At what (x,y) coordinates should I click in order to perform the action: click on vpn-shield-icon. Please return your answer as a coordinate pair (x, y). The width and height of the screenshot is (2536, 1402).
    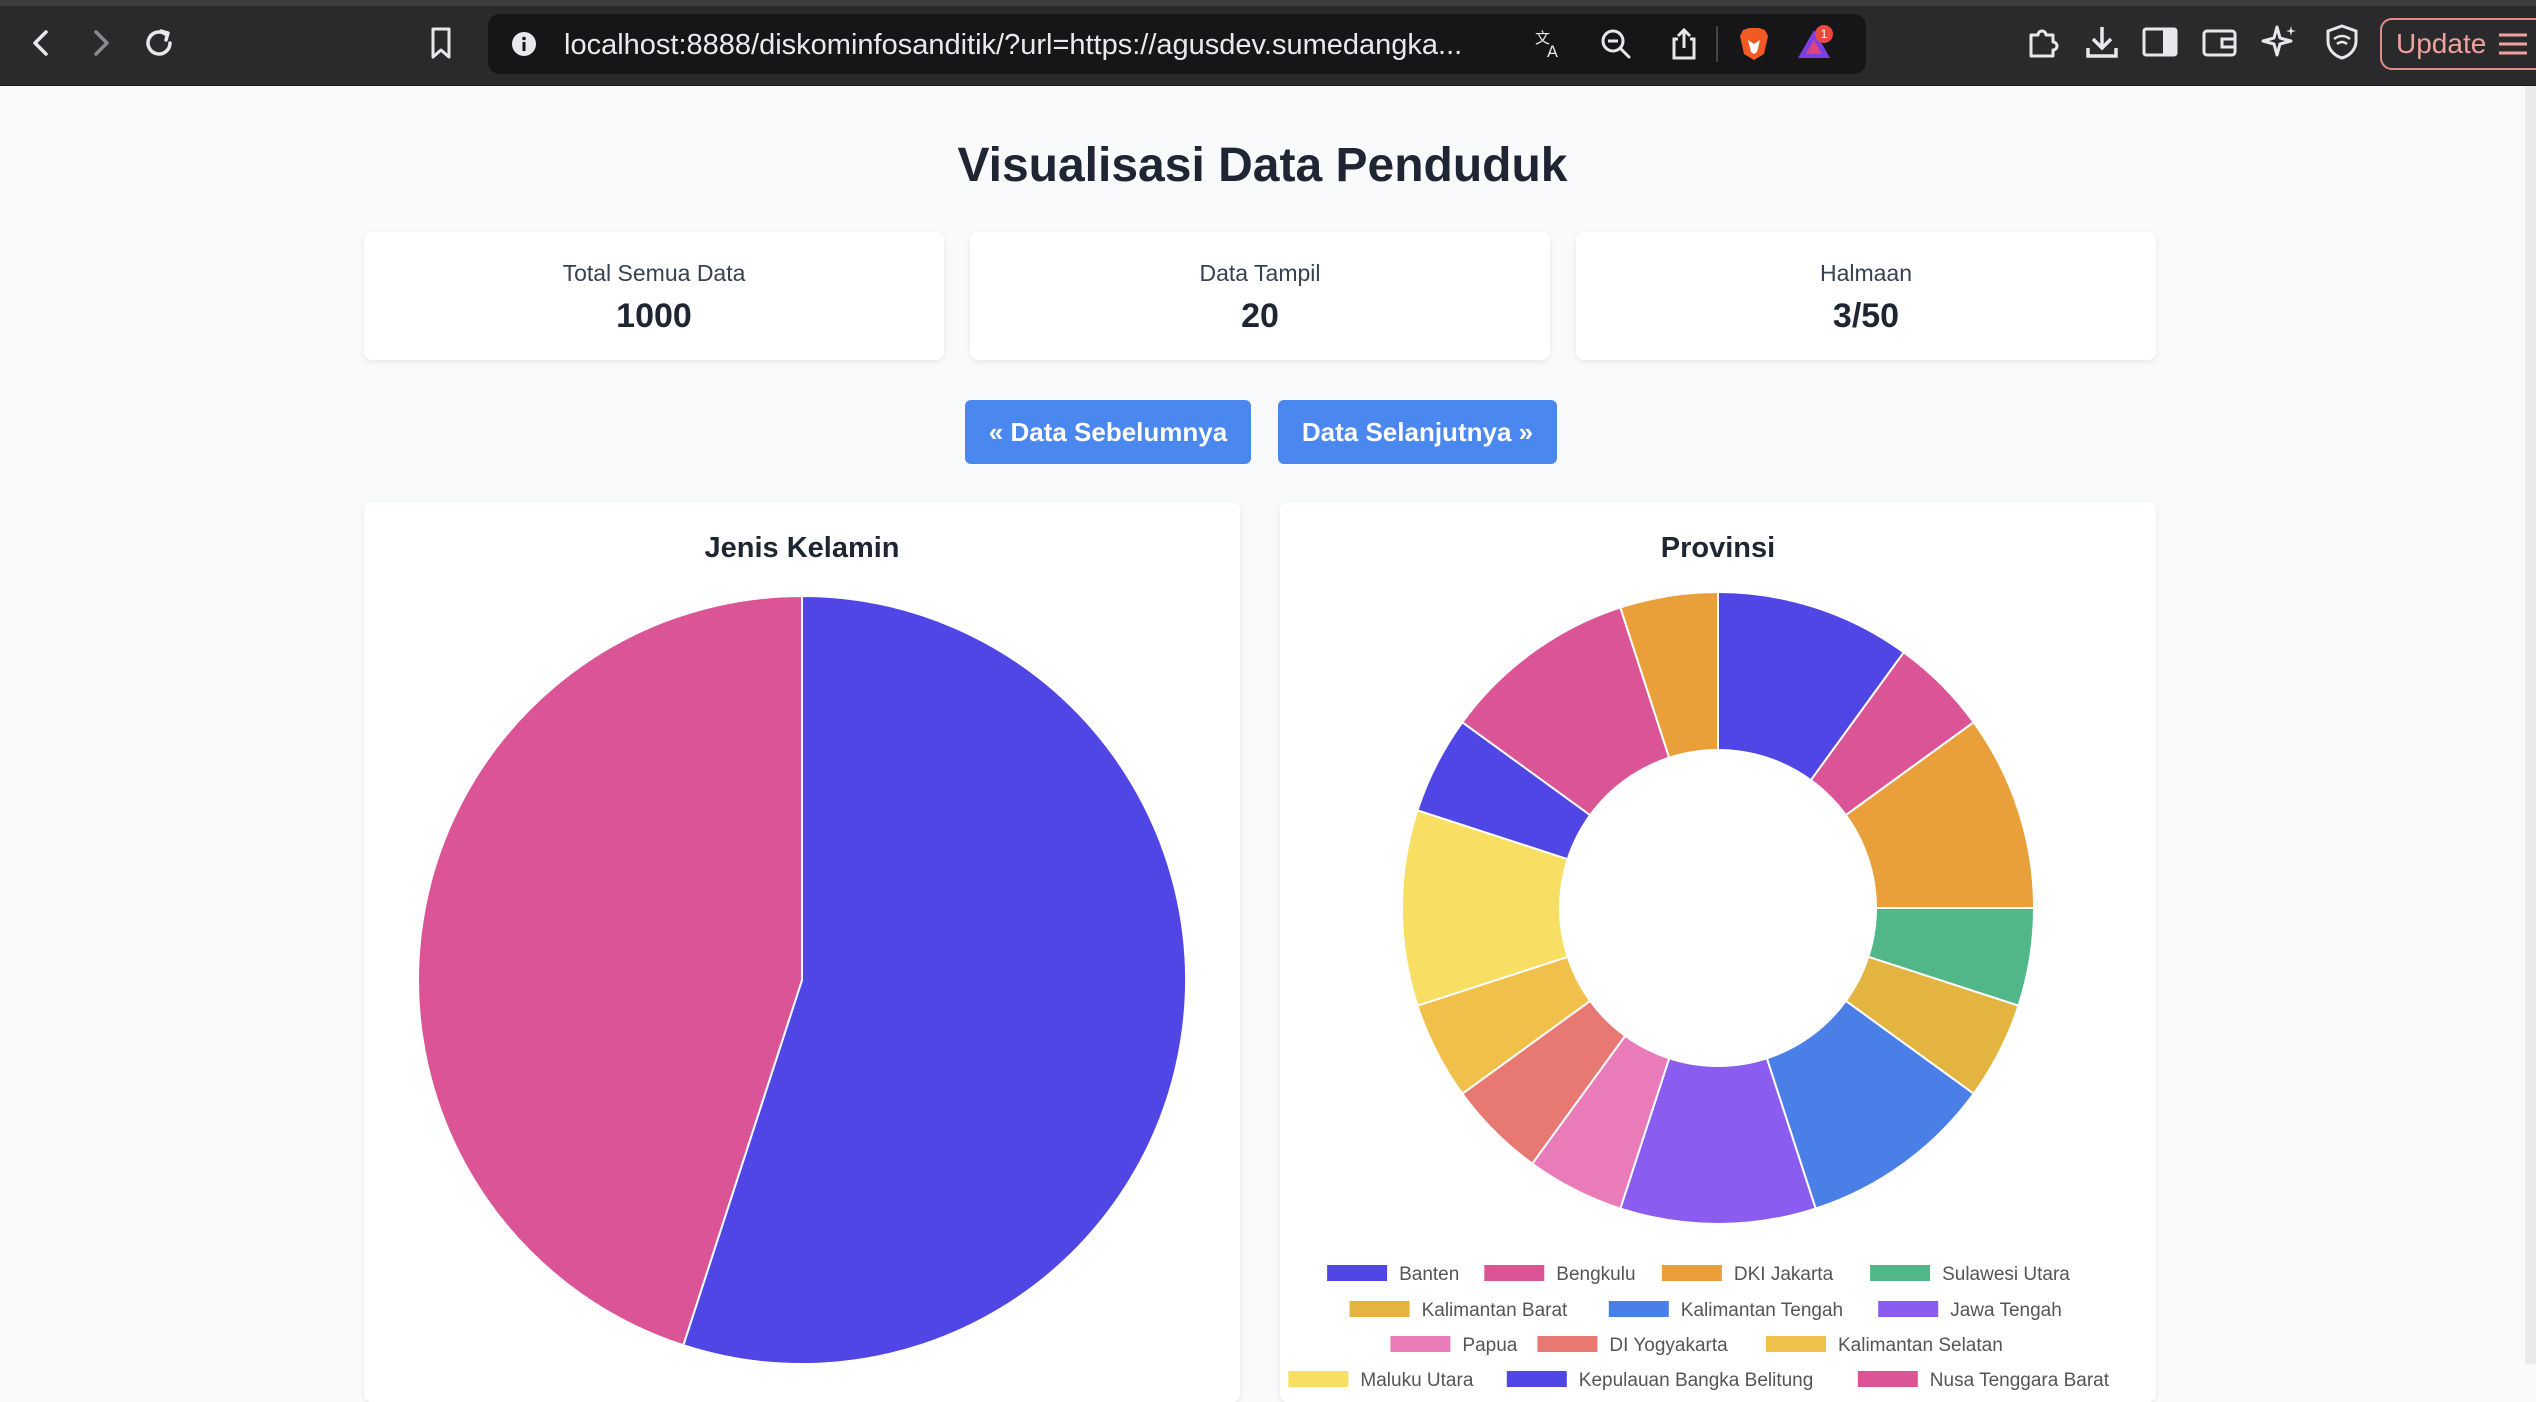
    Looking at the image, I should click on (2342, 42).